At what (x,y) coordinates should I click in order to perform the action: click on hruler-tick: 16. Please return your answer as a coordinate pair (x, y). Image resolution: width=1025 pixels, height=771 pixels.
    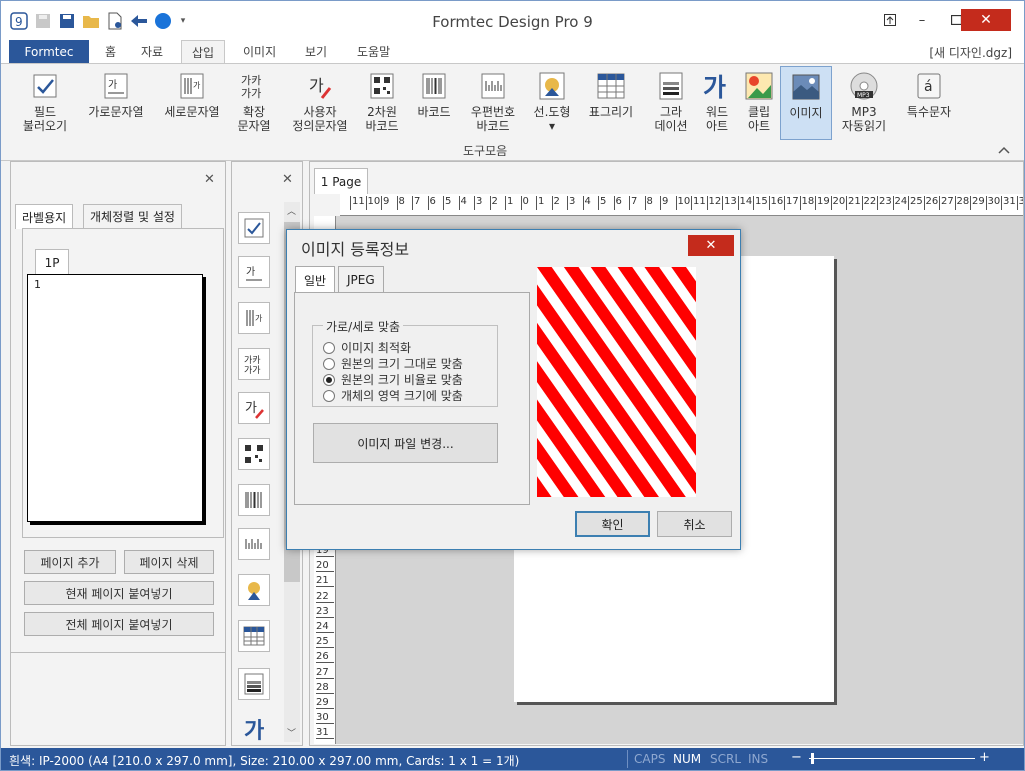
    Looking at the image, I should click on (775, 203).